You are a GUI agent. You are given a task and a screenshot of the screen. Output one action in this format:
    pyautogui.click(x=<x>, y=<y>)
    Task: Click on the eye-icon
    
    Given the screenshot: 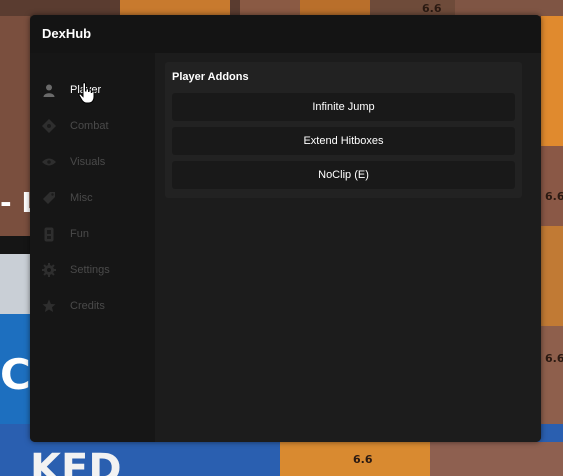 What is the action you would take?
    pyautogui.click(x=49, y=162)
    